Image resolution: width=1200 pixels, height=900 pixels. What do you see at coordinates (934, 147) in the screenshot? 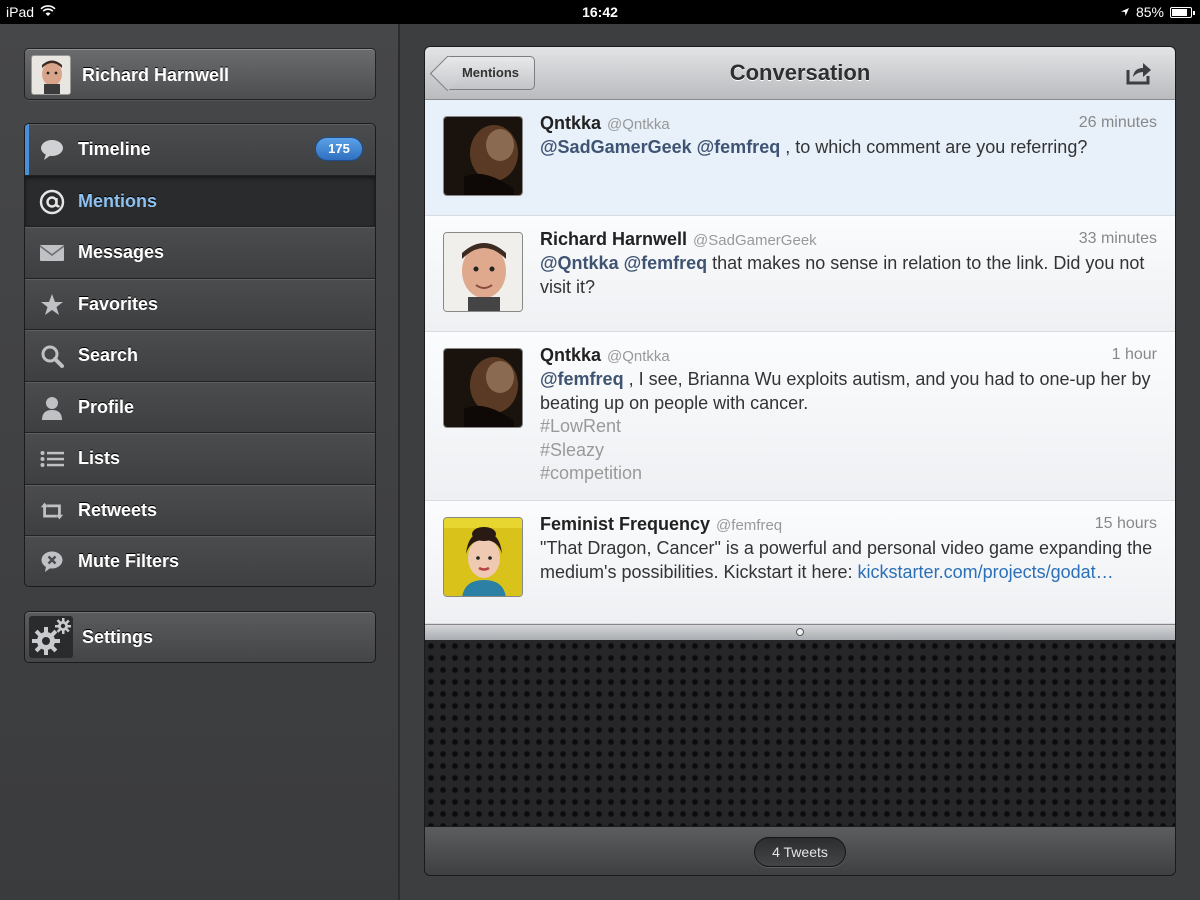
I see `tweet-body: , to which comment are you referring?` at bounding box center [934, 147].